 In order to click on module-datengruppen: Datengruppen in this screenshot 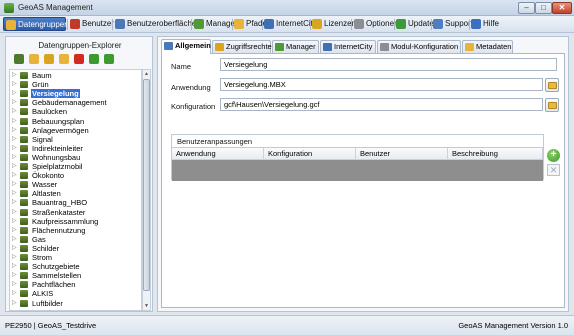, I will do `click(36, 24)`.